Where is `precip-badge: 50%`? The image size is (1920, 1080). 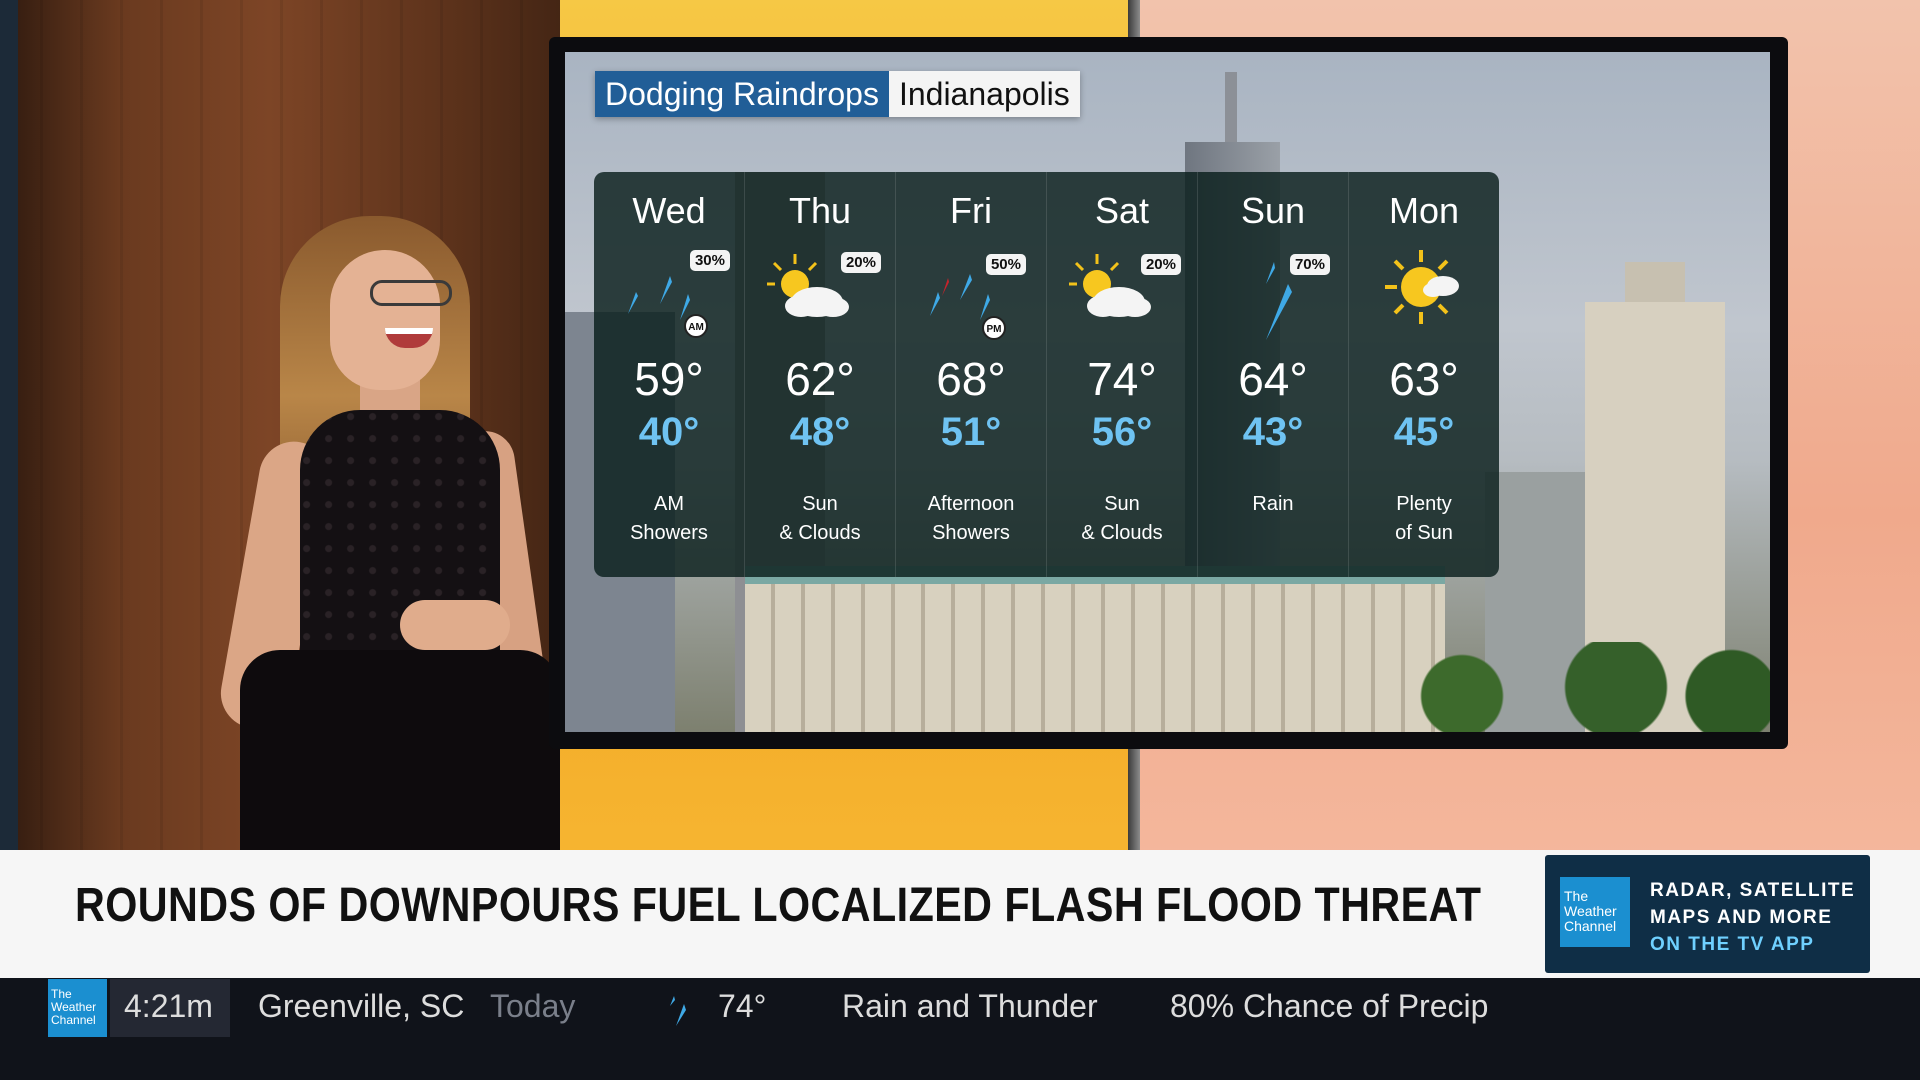 precip-badge: 50% is located at coordinates (1005, 264).